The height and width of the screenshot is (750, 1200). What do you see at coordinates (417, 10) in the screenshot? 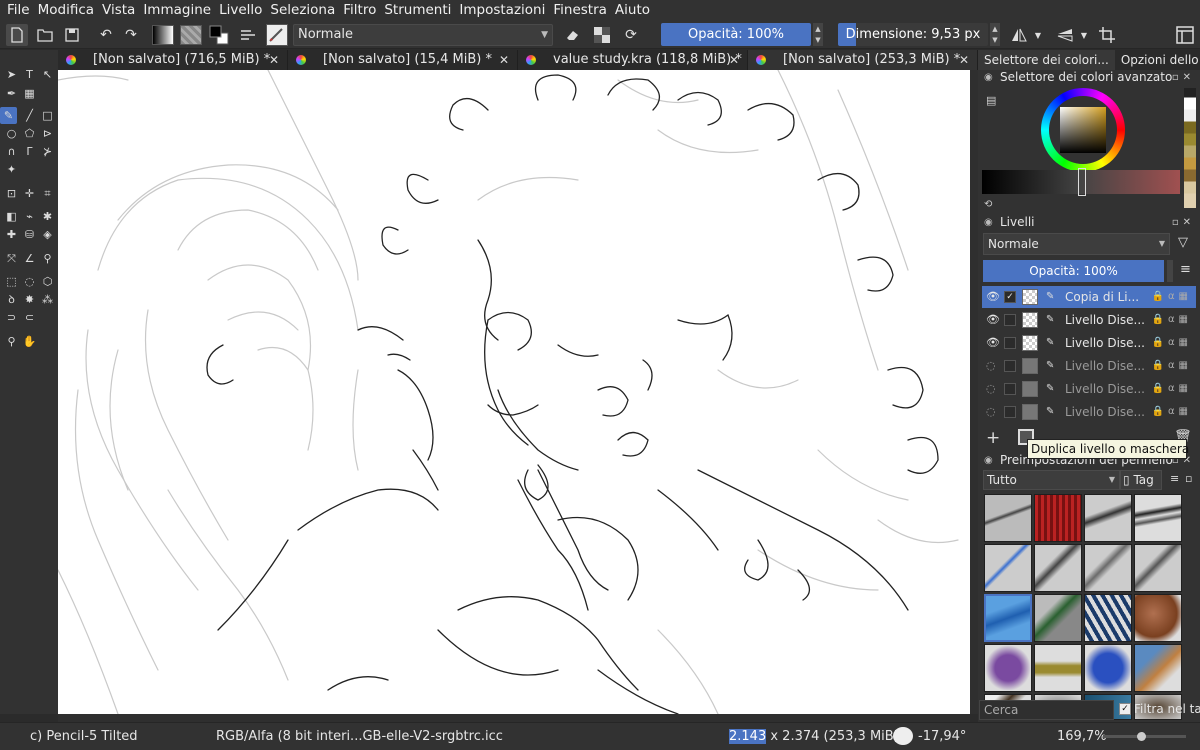
I see `menu-strumenti: Strumenti` at bounding box center [417, 10].